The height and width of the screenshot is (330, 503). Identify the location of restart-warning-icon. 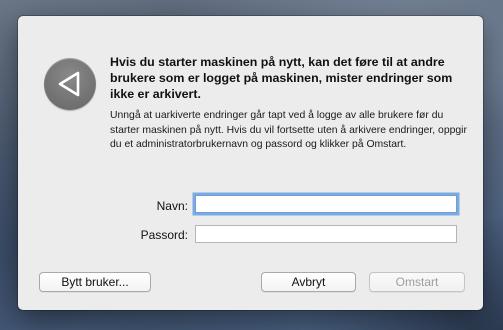
(70, 84).